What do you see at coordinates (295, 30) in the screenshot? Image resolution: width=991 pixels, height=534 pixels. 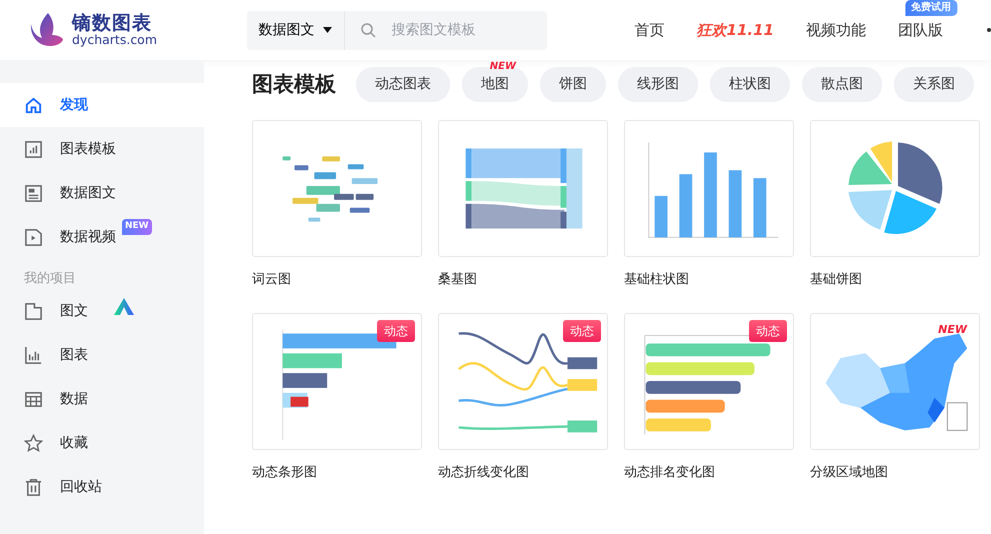 I see `scope-dropdown: 数据图文` at bounding box center [295, 30].